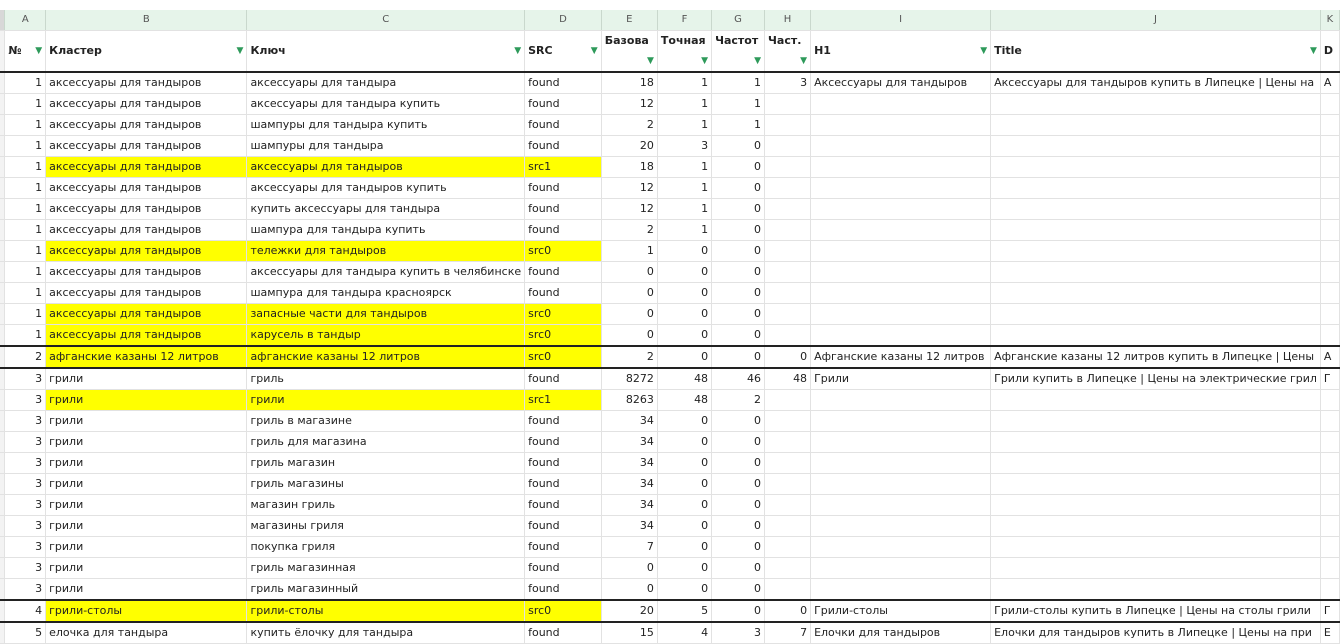 The height and width of the screenshot is (644, 1340). What do you see at coordinates (386, 167) in the screenshot?
I see `cell-key: аксессуары для тандыров` at bounding box center [386, 167].